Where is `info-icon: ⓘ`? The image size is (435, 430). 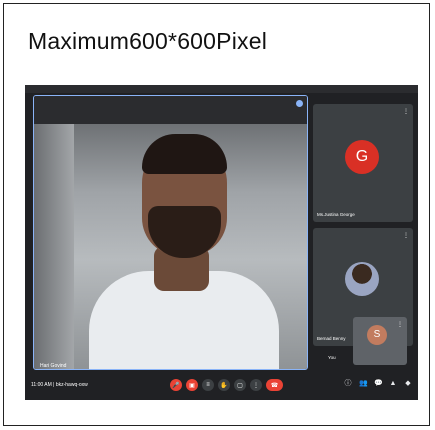 info-icon: ⓘ is located at coordinates (348, 384).